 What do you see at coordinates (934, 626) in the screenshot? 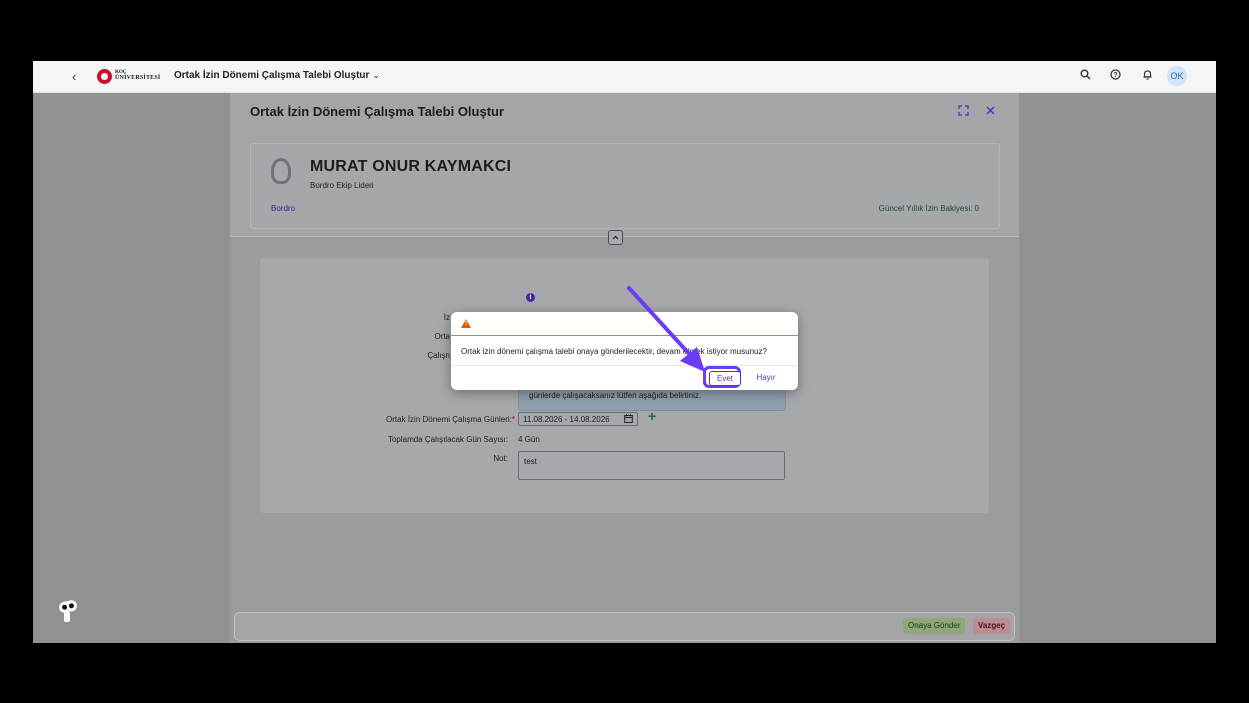
I see `send-for-approval-button: Onaya Gönder` at bounding box center [934, 626].